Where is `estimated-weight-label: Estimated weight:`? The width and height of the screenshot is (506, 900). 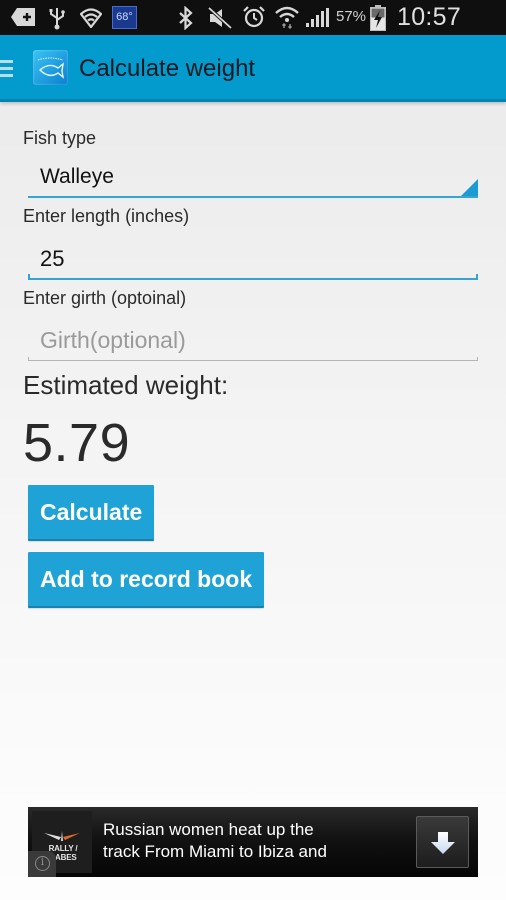
estimated-weight-label: Estimated weight: is located at coordinates (126, 385).